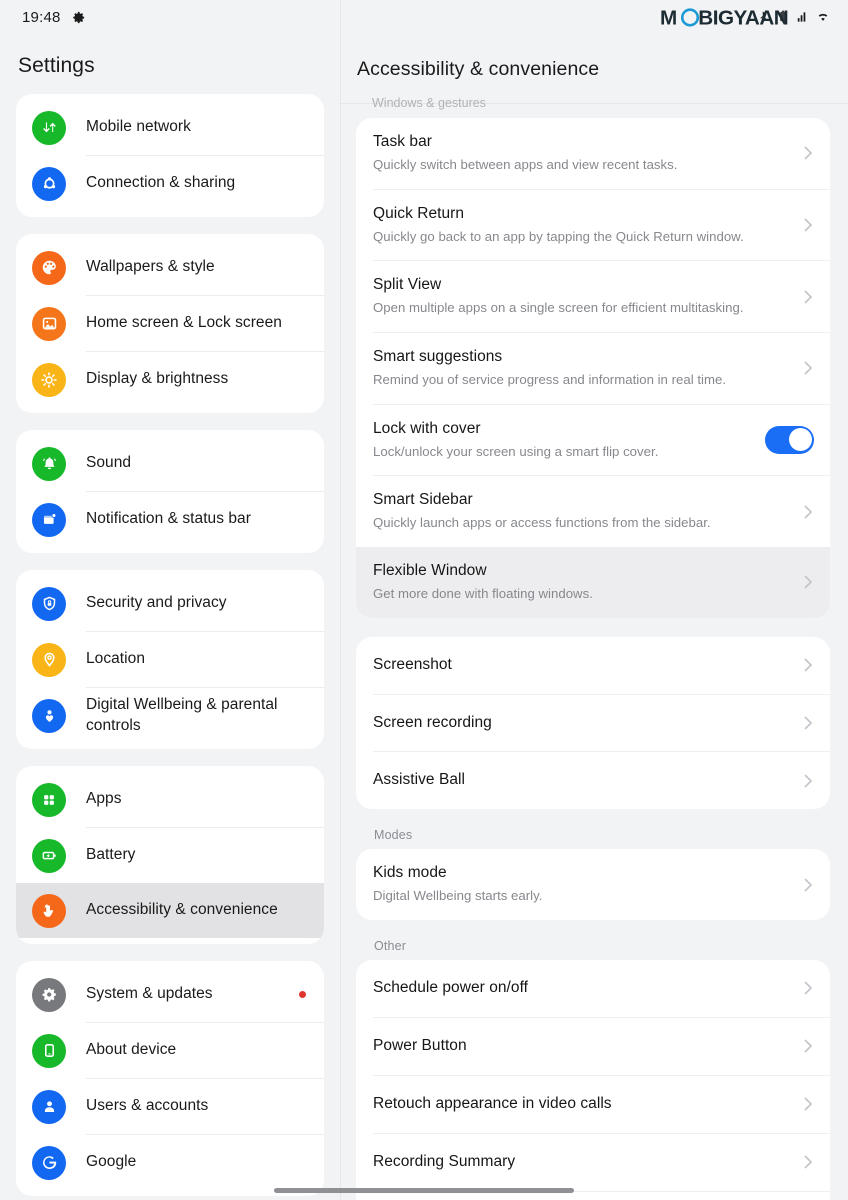  I want to click on users-accounts-icon, so click(49, 1106).